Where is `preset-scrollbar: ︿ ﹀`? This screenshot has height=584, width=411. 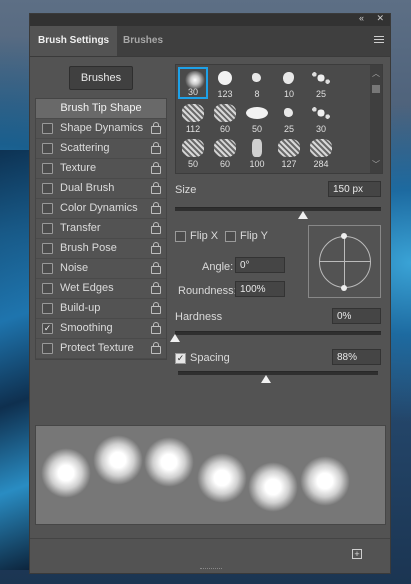
preset-scrollbar: ︿ ﹀ is located at coordinates (376, 119).